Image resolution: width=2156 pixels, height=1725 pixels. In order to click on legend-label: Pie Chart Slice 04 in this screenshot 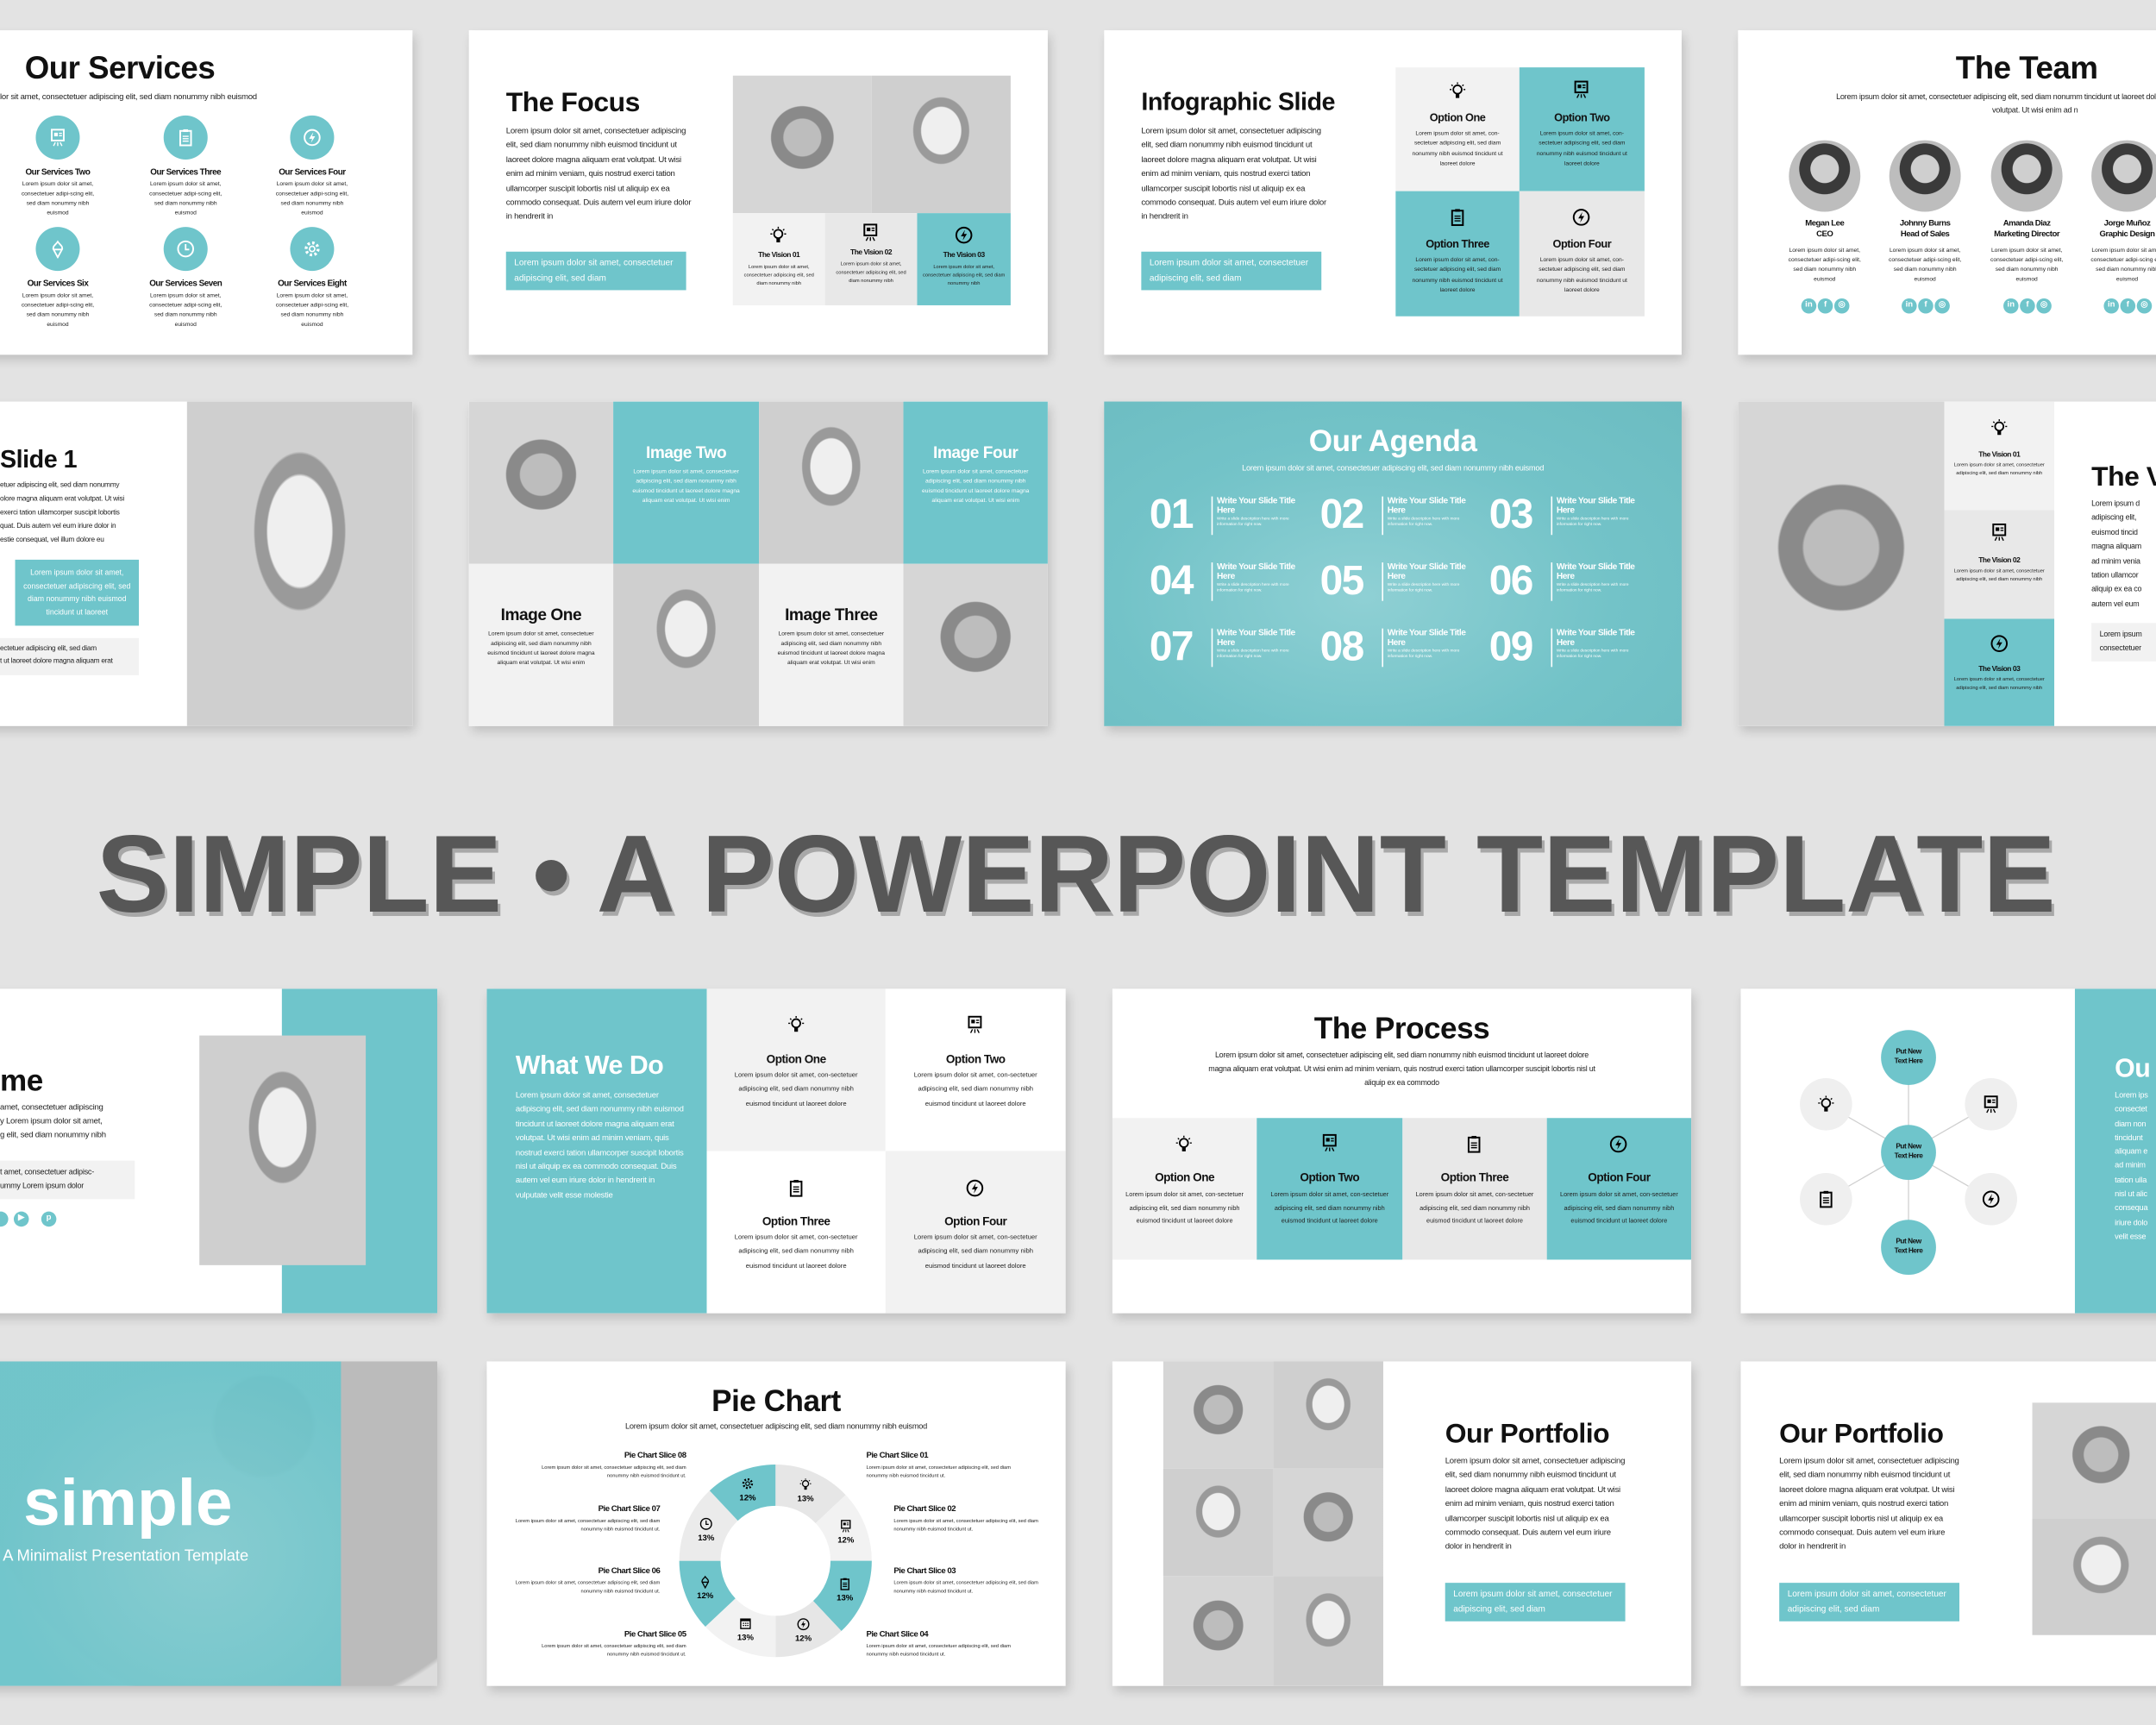, I will do `click(897, 1635)`.